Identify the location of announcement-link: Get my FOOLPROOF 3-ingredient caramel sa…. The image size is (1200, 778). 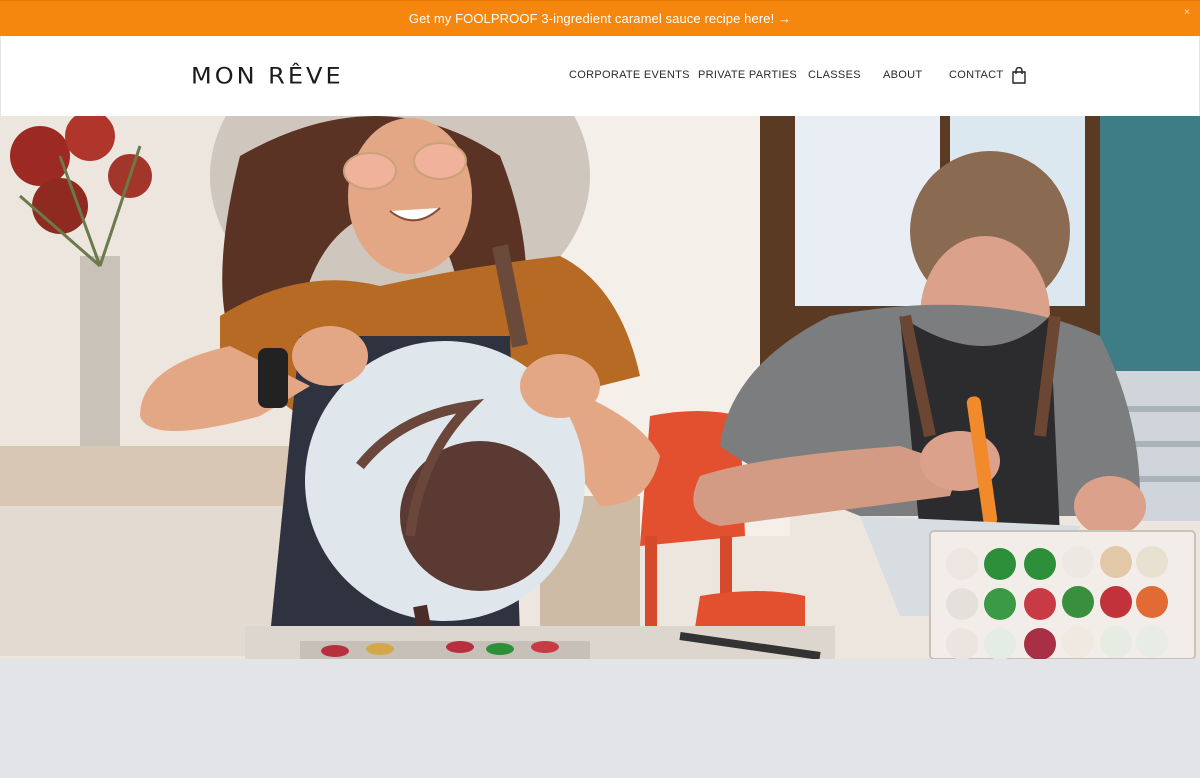
(600, 18).